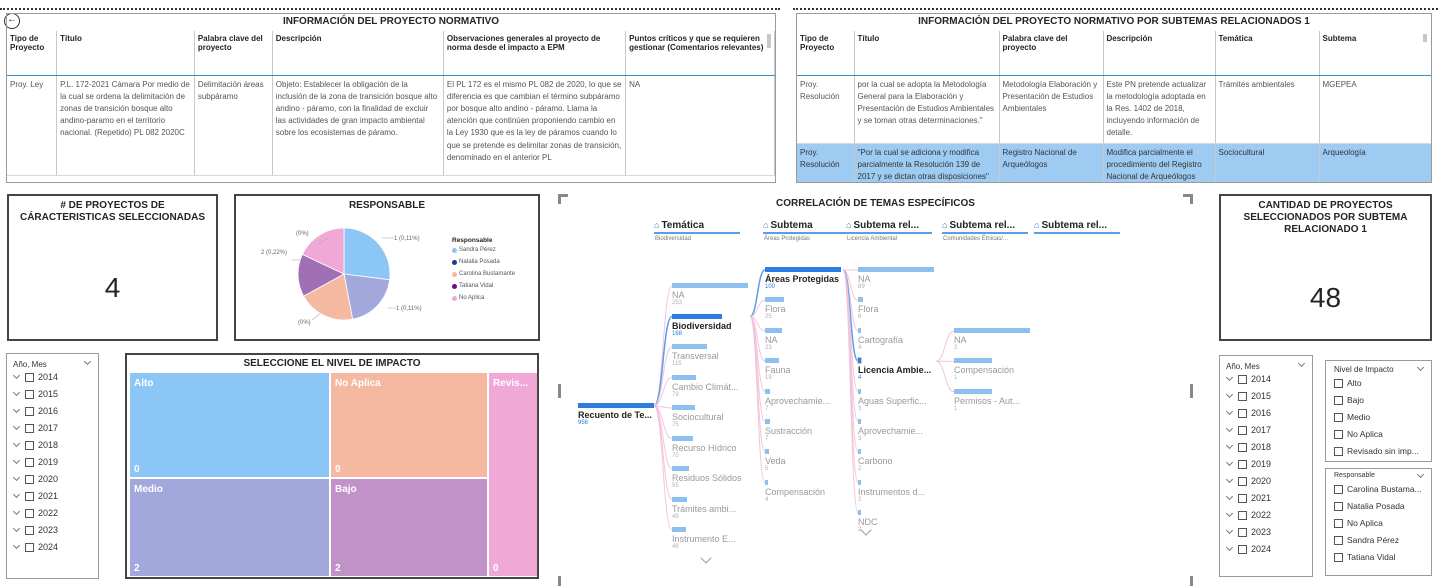  What do you see at coordinates (896, 308) in the screenshot?
I see `decomp-node: Flora 6` at bounding box center [896, 308].